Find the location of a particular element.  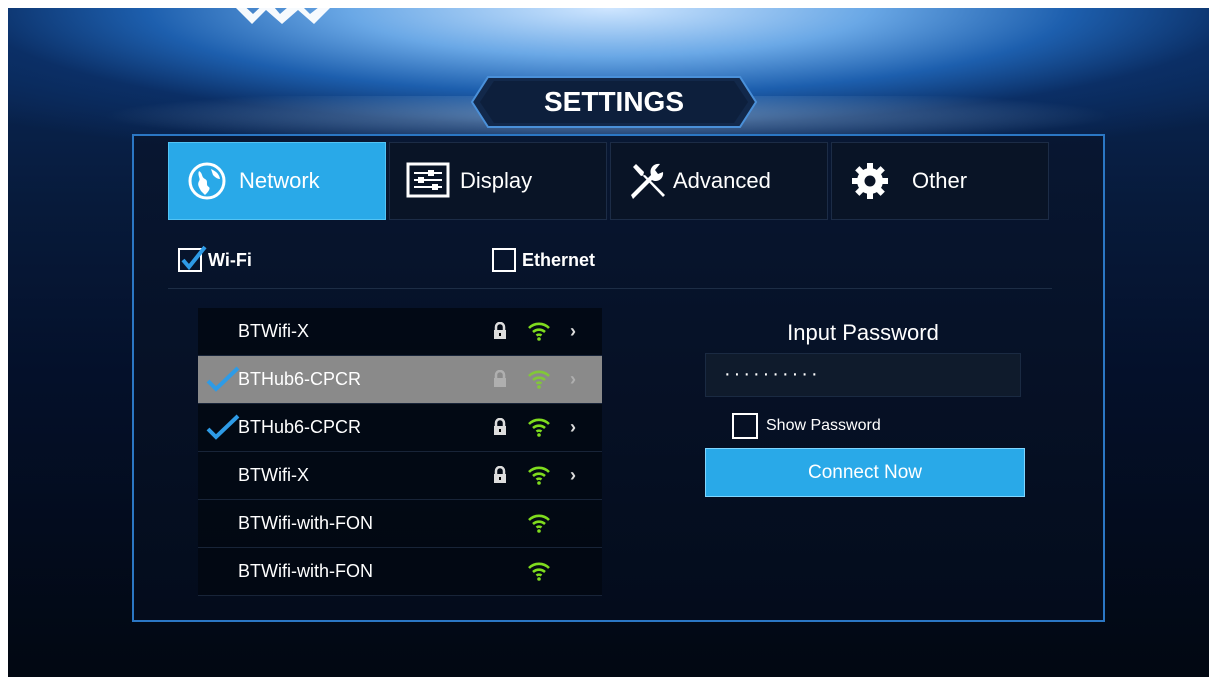

wifi-label: Wi-Fi is located at coordinates (230, 259).